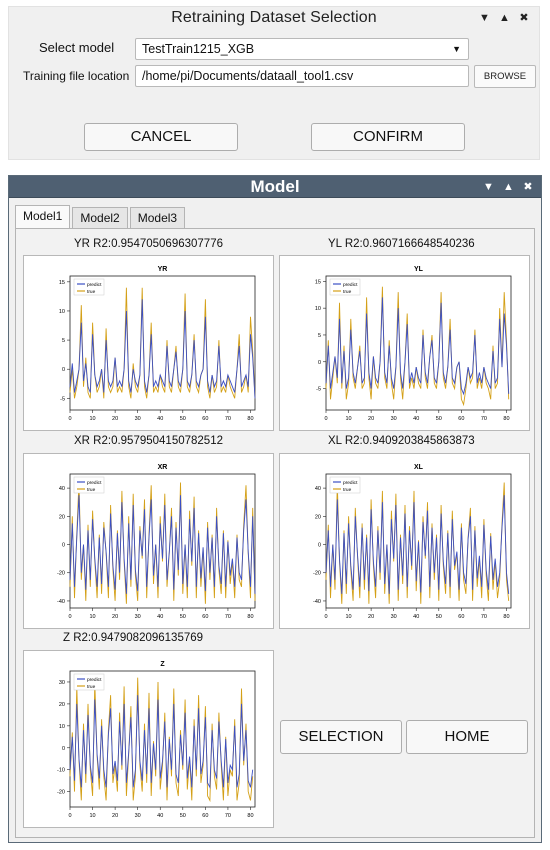  What do you see at coordinates (162, 664) in the screenshot?
I see `chart-title: Z` at bounding box center [162, 664].